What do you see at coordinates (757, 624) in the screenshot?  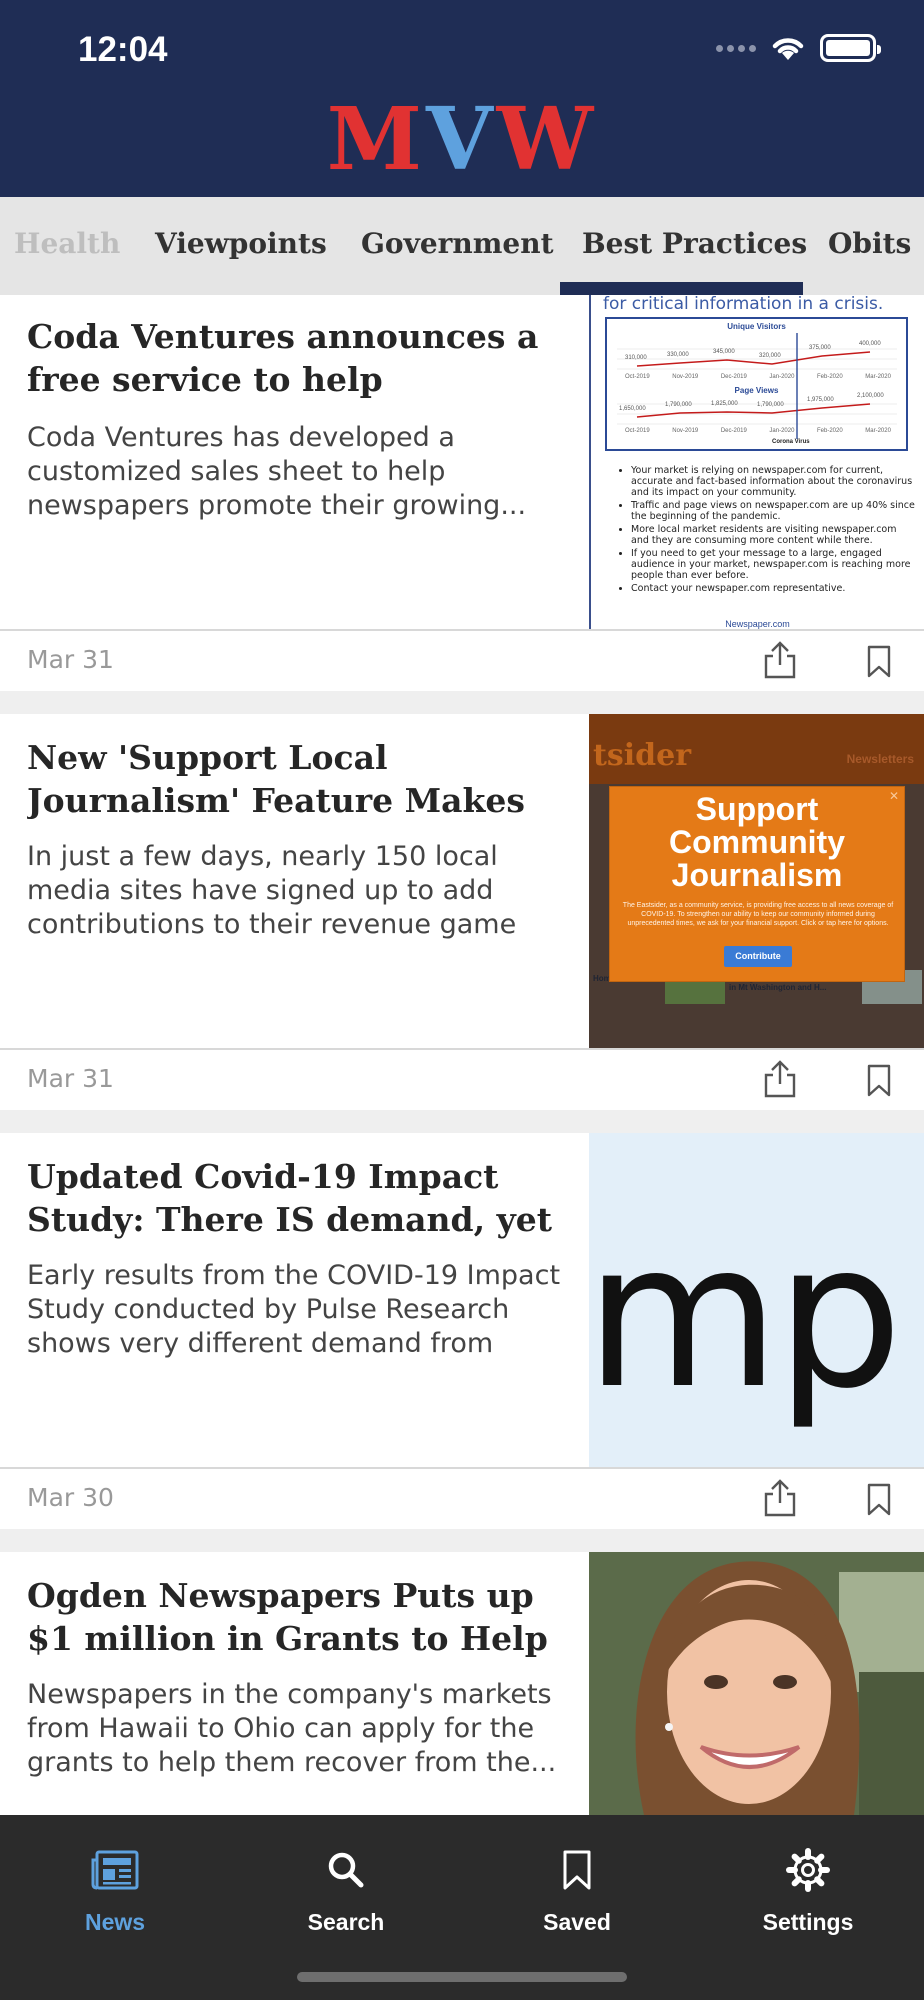 I see `thumbnail-footer: Newspaper.com` at bounding box center [757, 624].